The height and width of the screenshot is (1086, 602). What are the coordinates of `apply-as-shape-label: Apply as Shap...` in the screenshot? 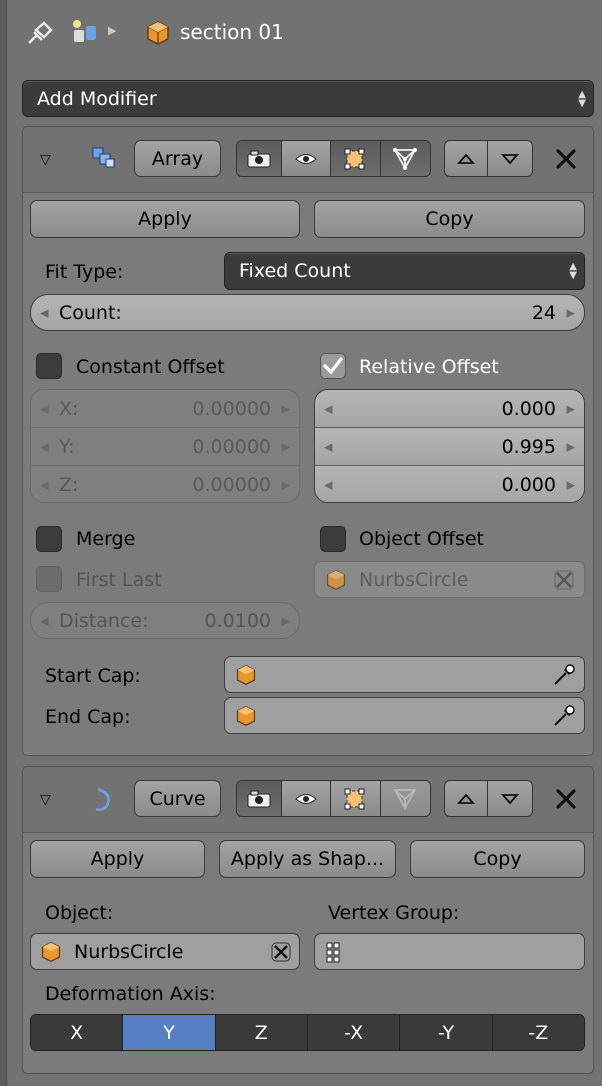 It's located at (307, 859).